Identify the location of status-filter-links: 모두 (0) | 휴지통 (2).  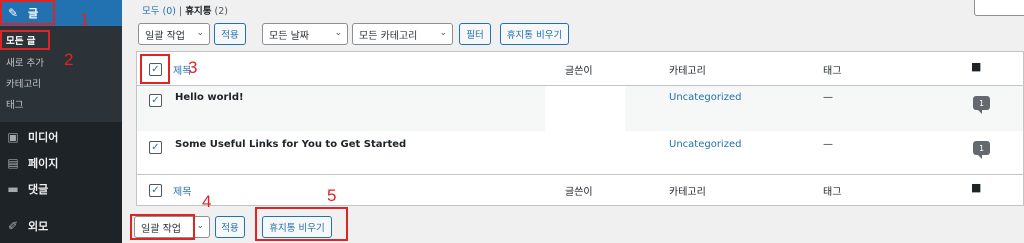
(185, 10).